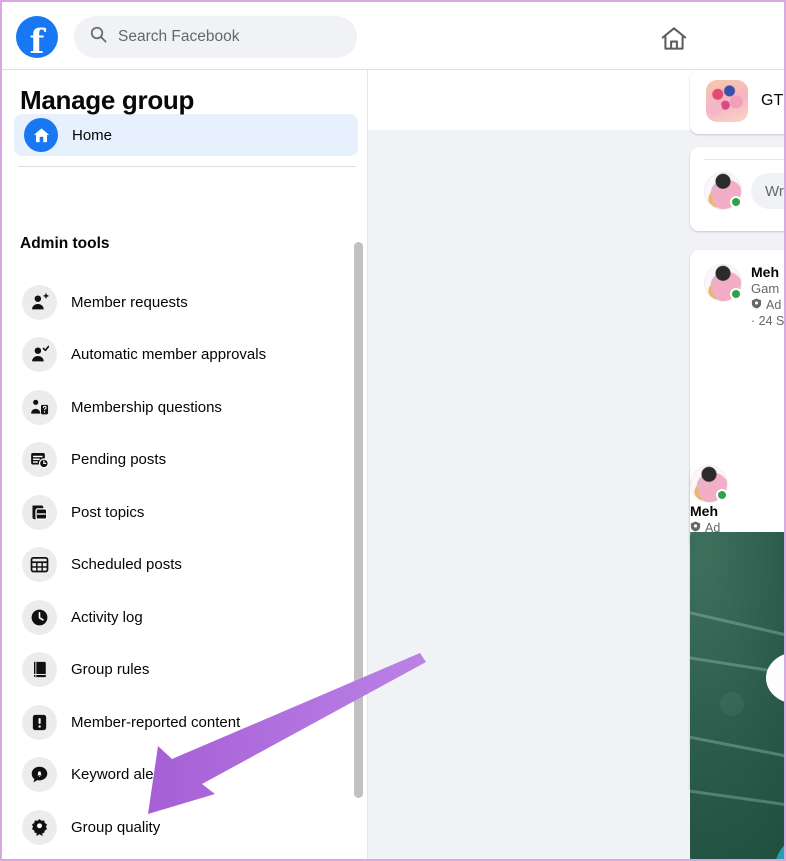 This screenshot has height=861, width=786. I want to click on sidebar-item-activity-log: Activity log, so click(185, 617).